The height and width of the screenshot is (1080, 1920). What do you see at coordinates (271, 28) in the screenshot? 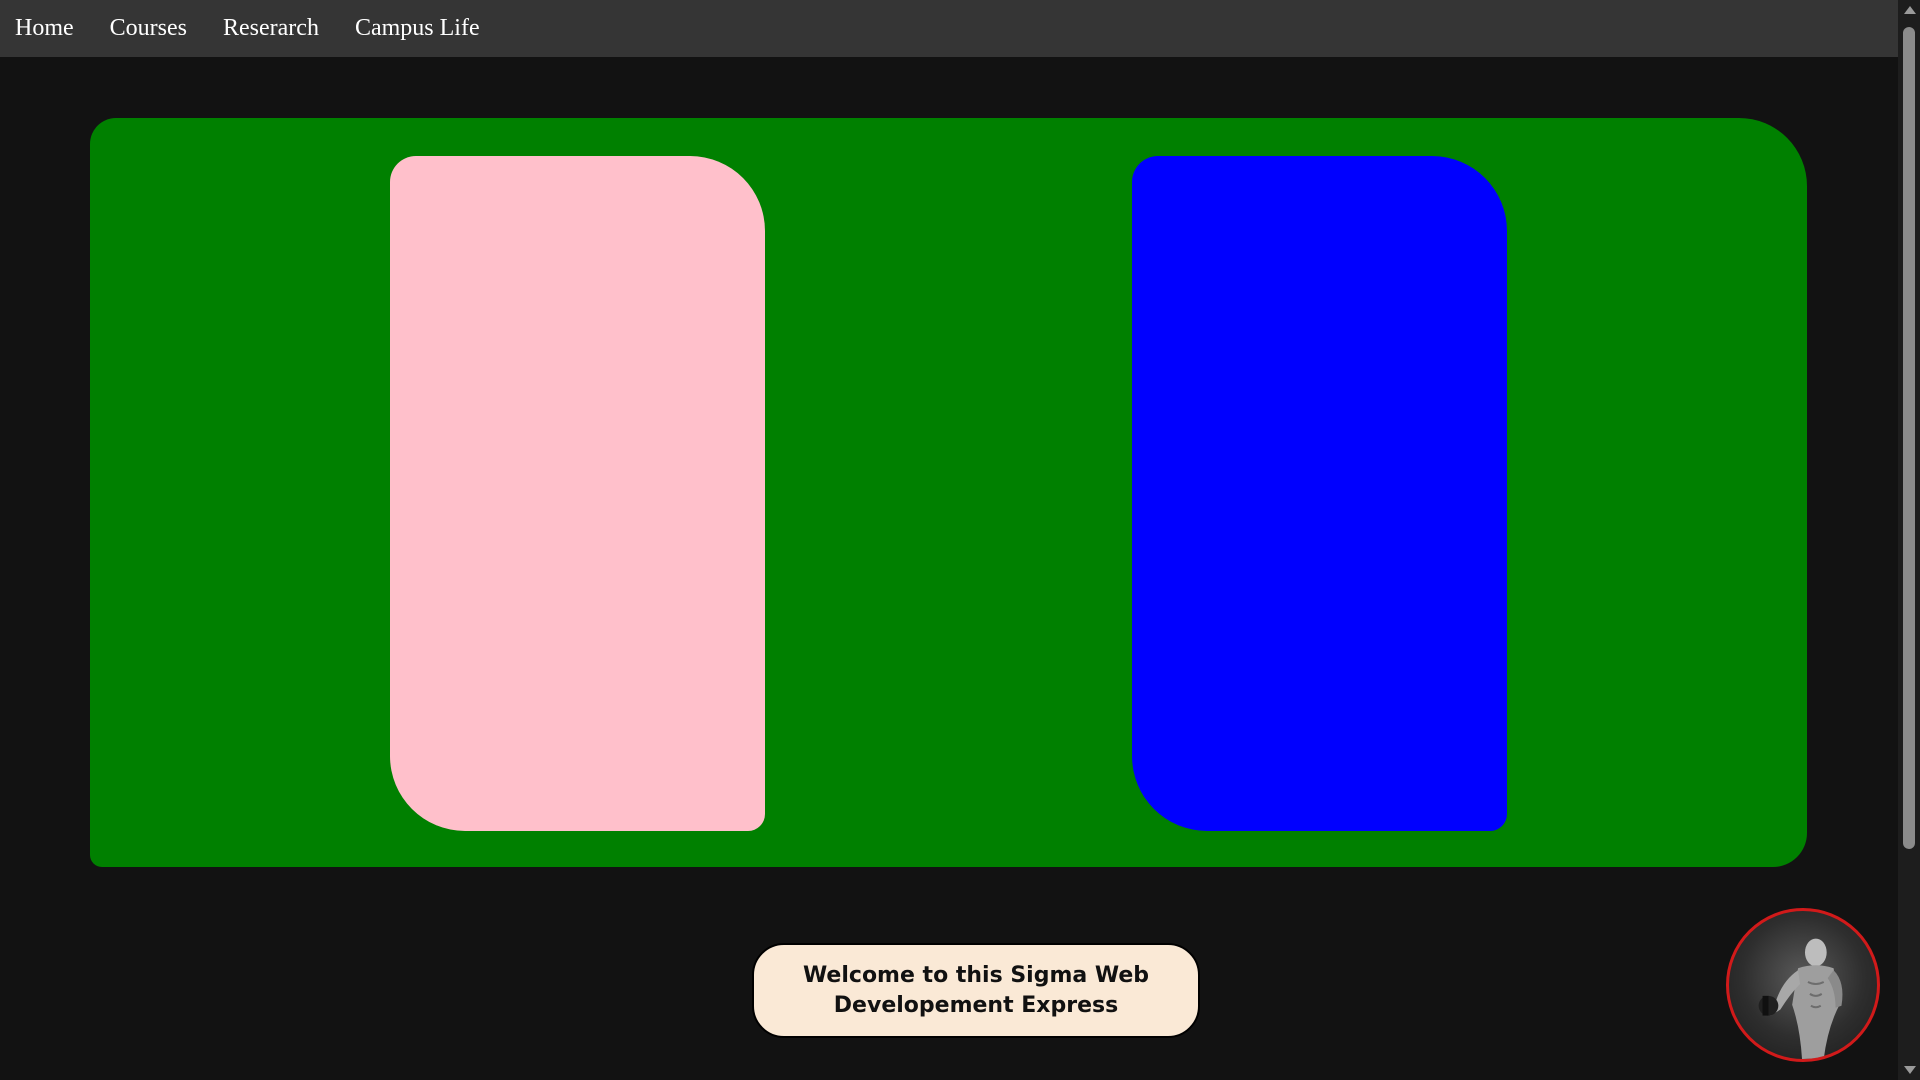
I see `nav-link-research: Reserarch` at bounding box center [271, 28].